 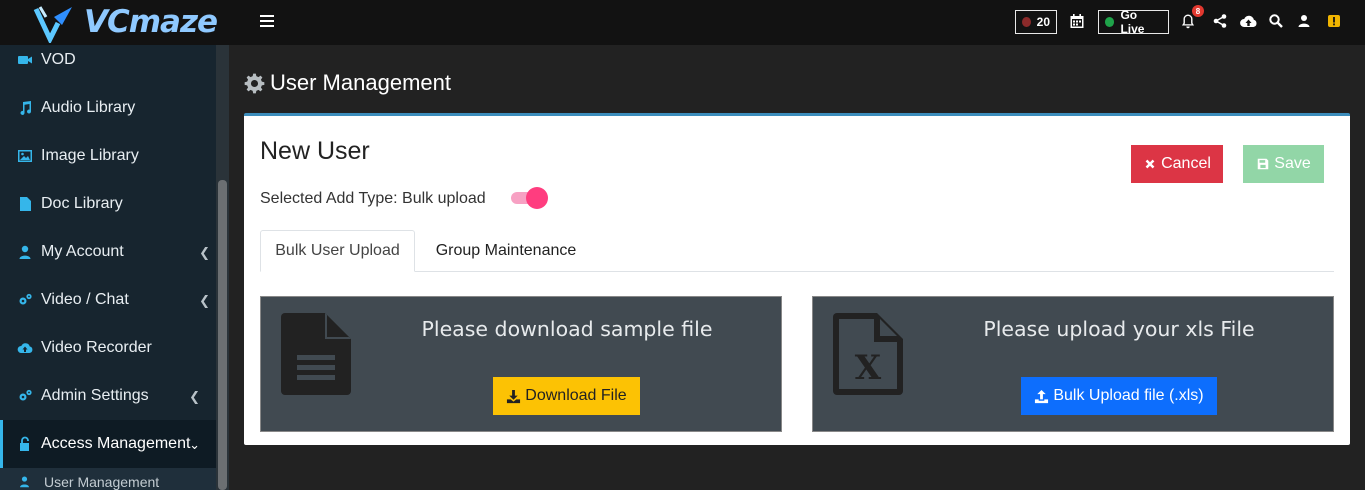 I want to click on live-count-badge: 20, so click(x=1036, y=22).